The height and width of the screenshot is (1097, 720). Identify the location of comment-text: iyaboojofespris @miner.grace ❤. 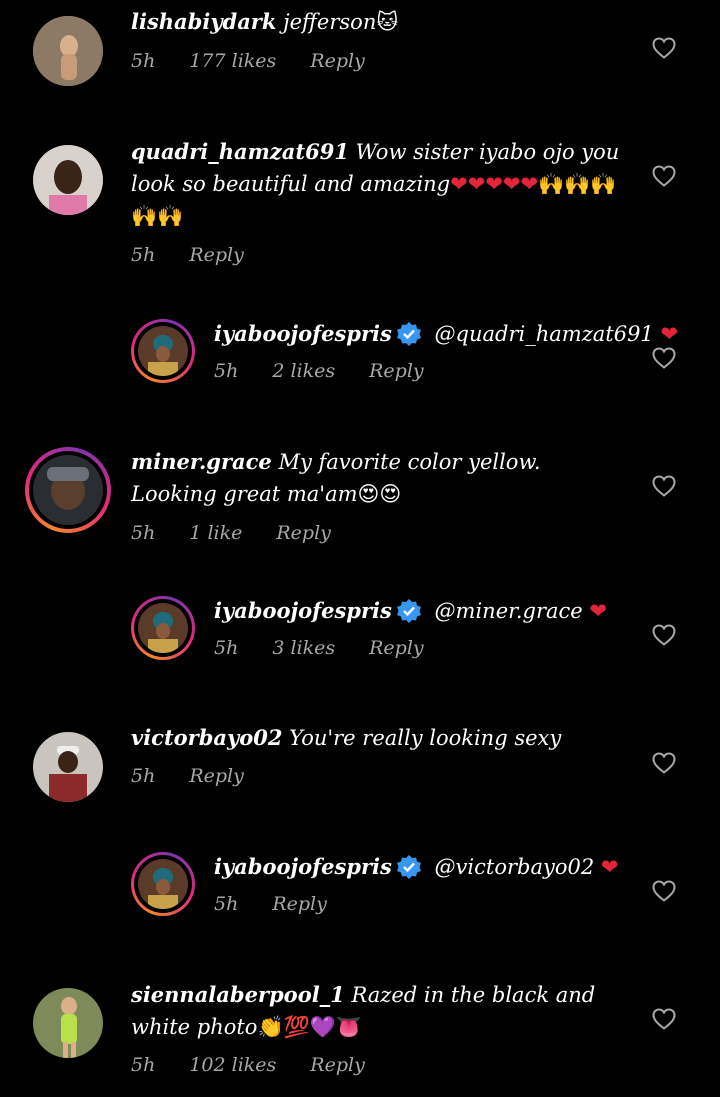
(424, 611).